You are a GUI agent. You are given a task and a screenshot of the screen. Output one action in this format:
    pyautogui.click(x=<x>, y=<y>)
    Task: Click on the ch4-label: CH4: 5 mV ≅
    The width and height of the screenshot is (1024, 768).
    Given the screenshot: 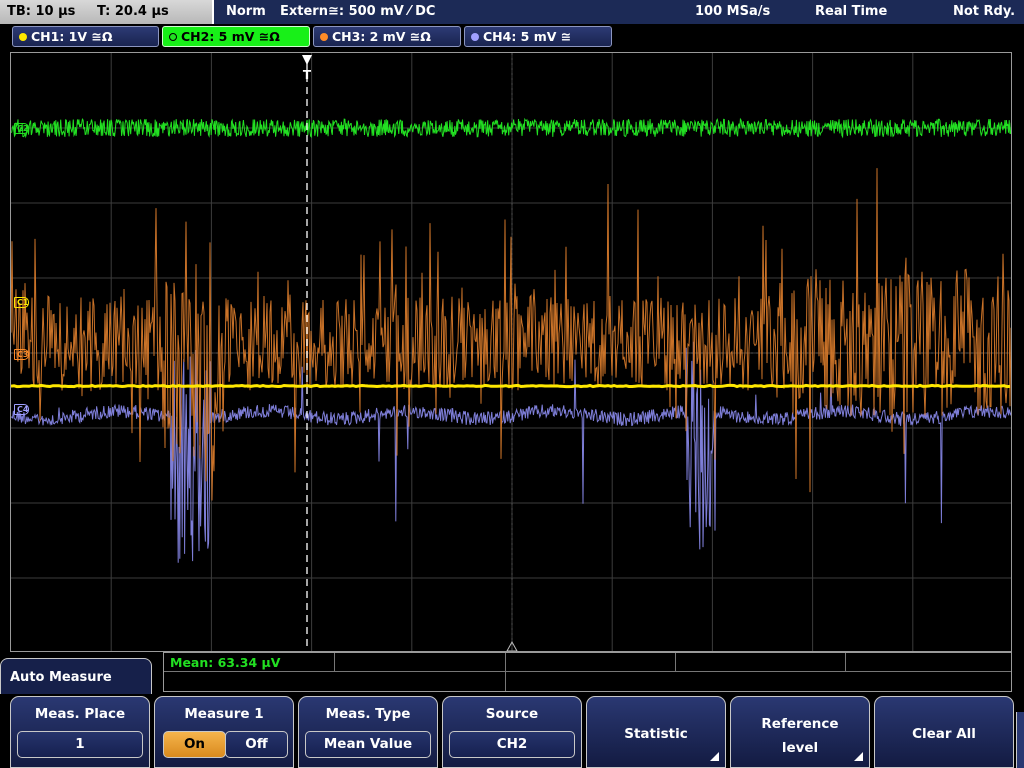 What is the action you would take?
    pyautogui.click(x=527, y=36)
    